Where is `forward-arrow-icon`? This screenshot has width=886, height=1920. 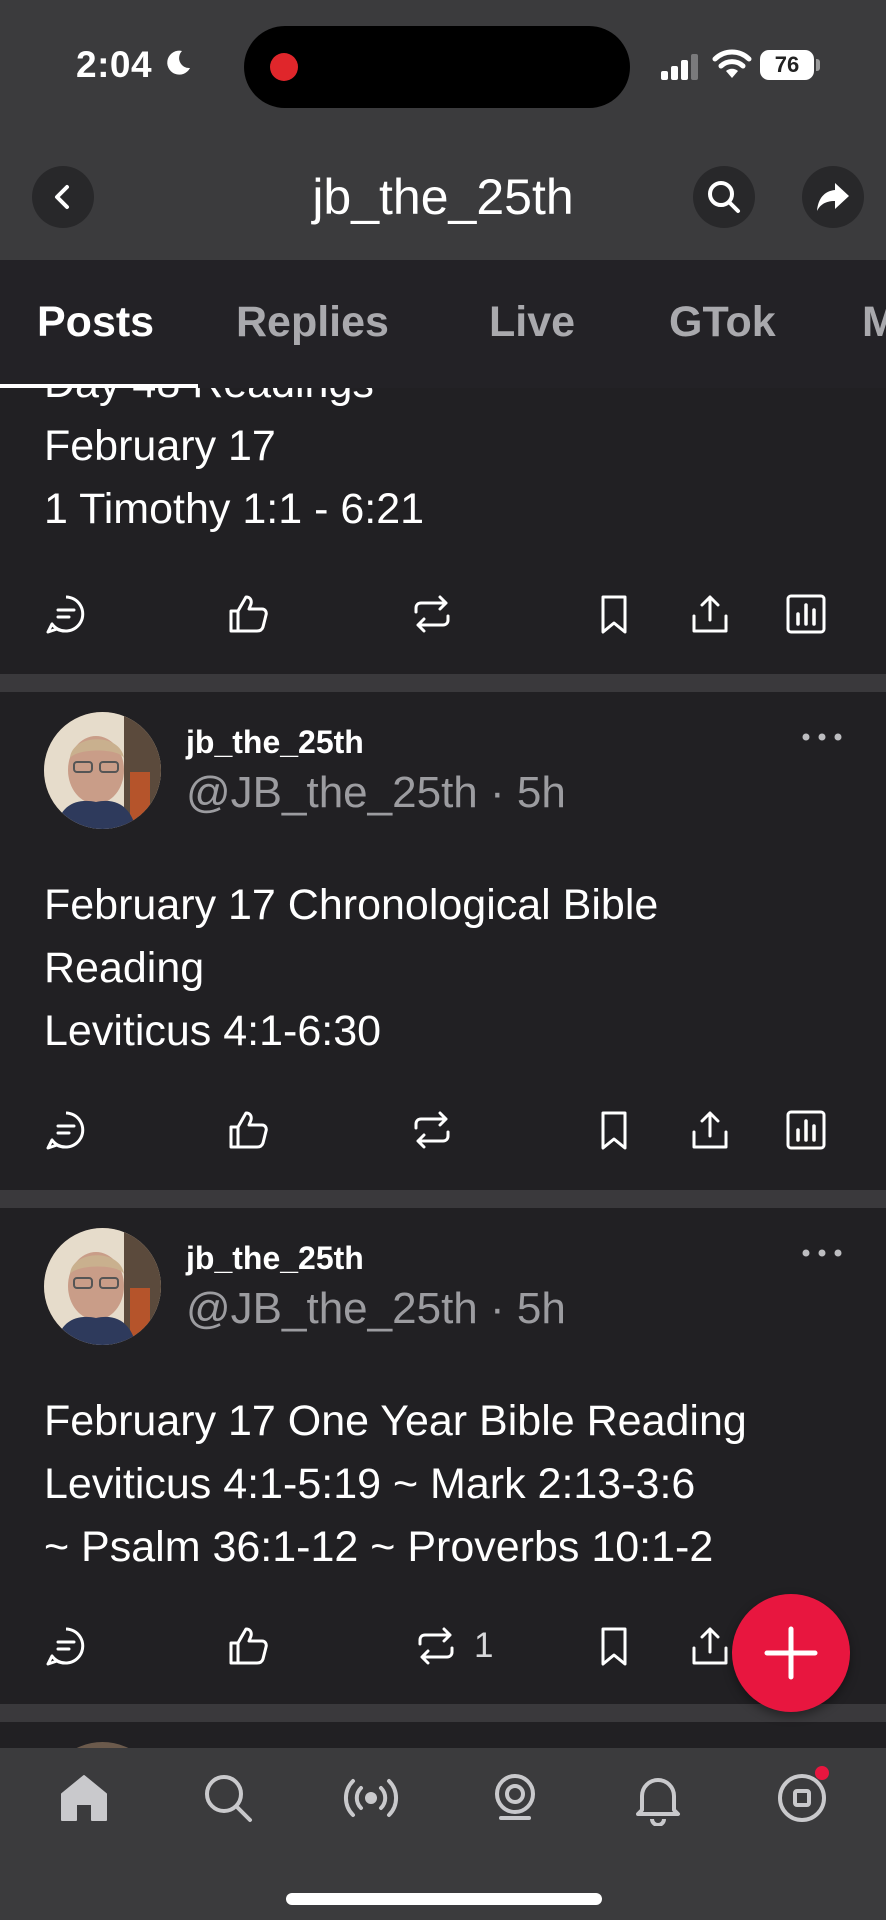 forward-arrow-icon is located at coordinates (833, 197).